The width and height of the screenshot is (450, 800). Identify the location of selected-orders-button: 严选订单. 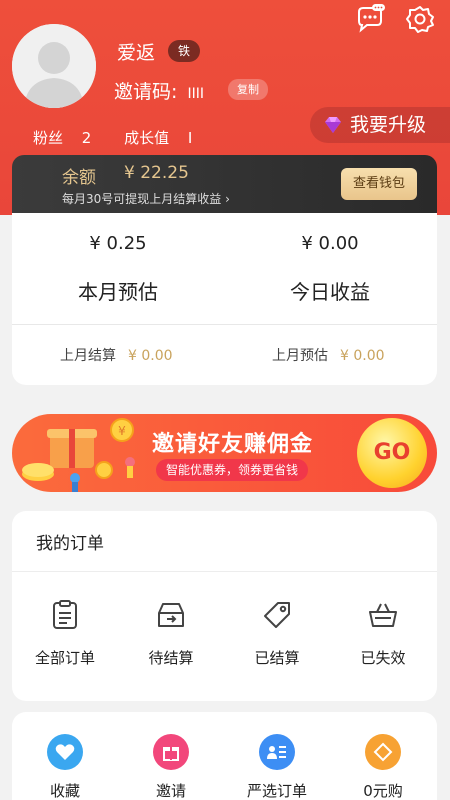
(277, 767).